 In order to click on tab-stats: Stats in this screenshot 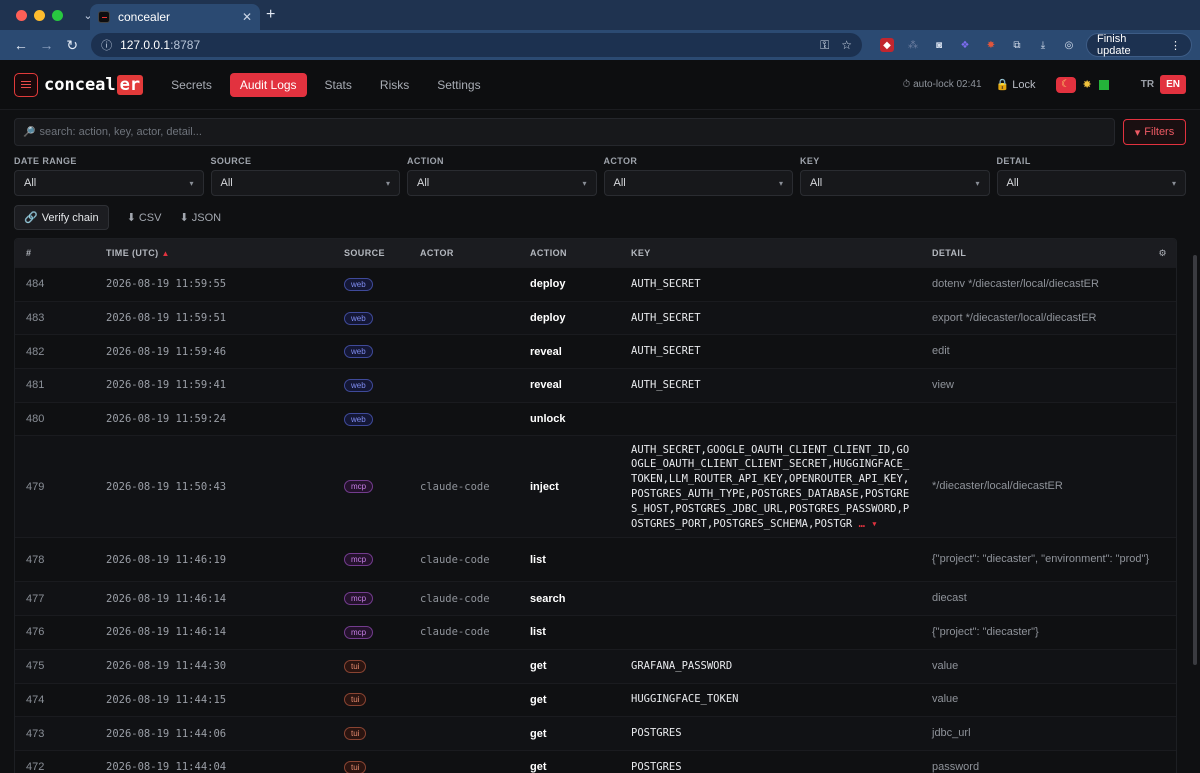, I will do `click(338, 85)`.